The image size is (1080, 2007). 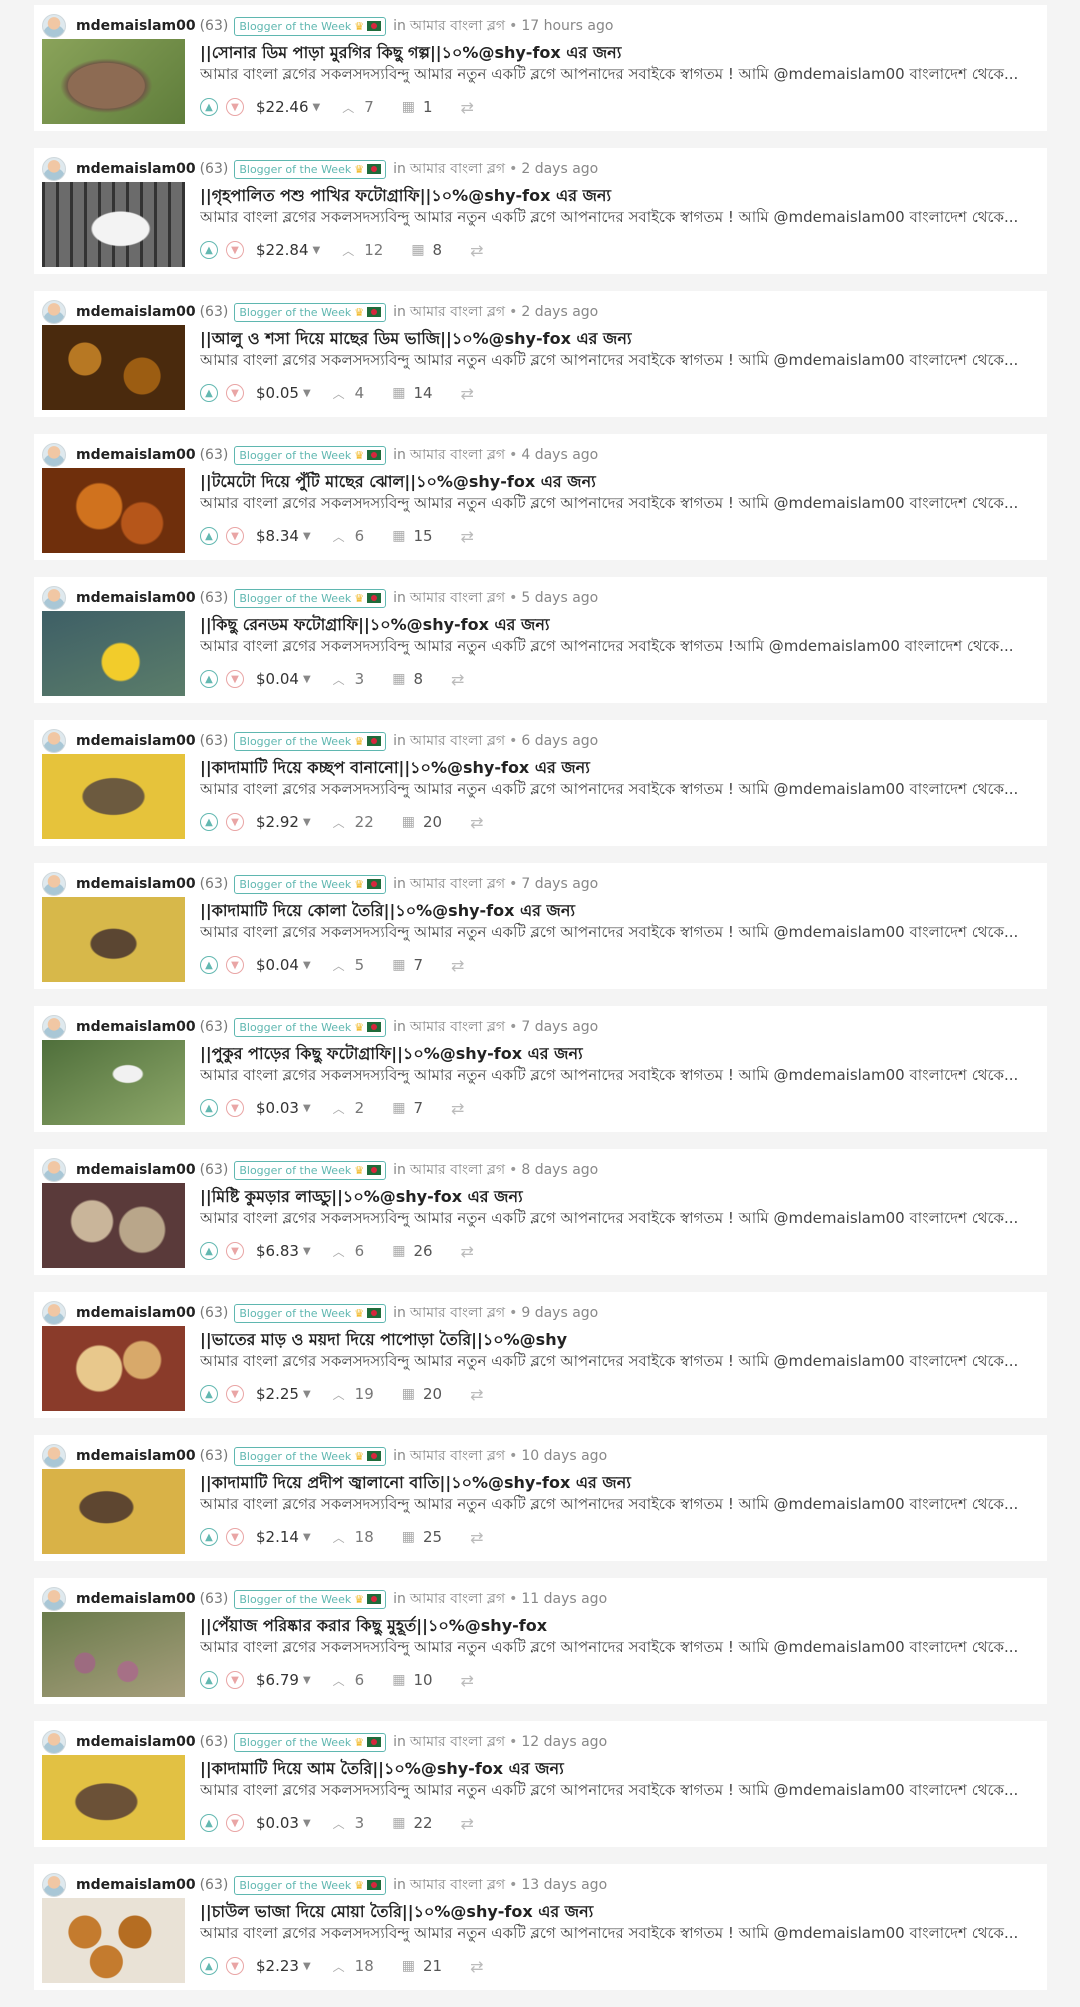 I want to click on vote-count: ︿ 2, so click(x=349, y=1108).